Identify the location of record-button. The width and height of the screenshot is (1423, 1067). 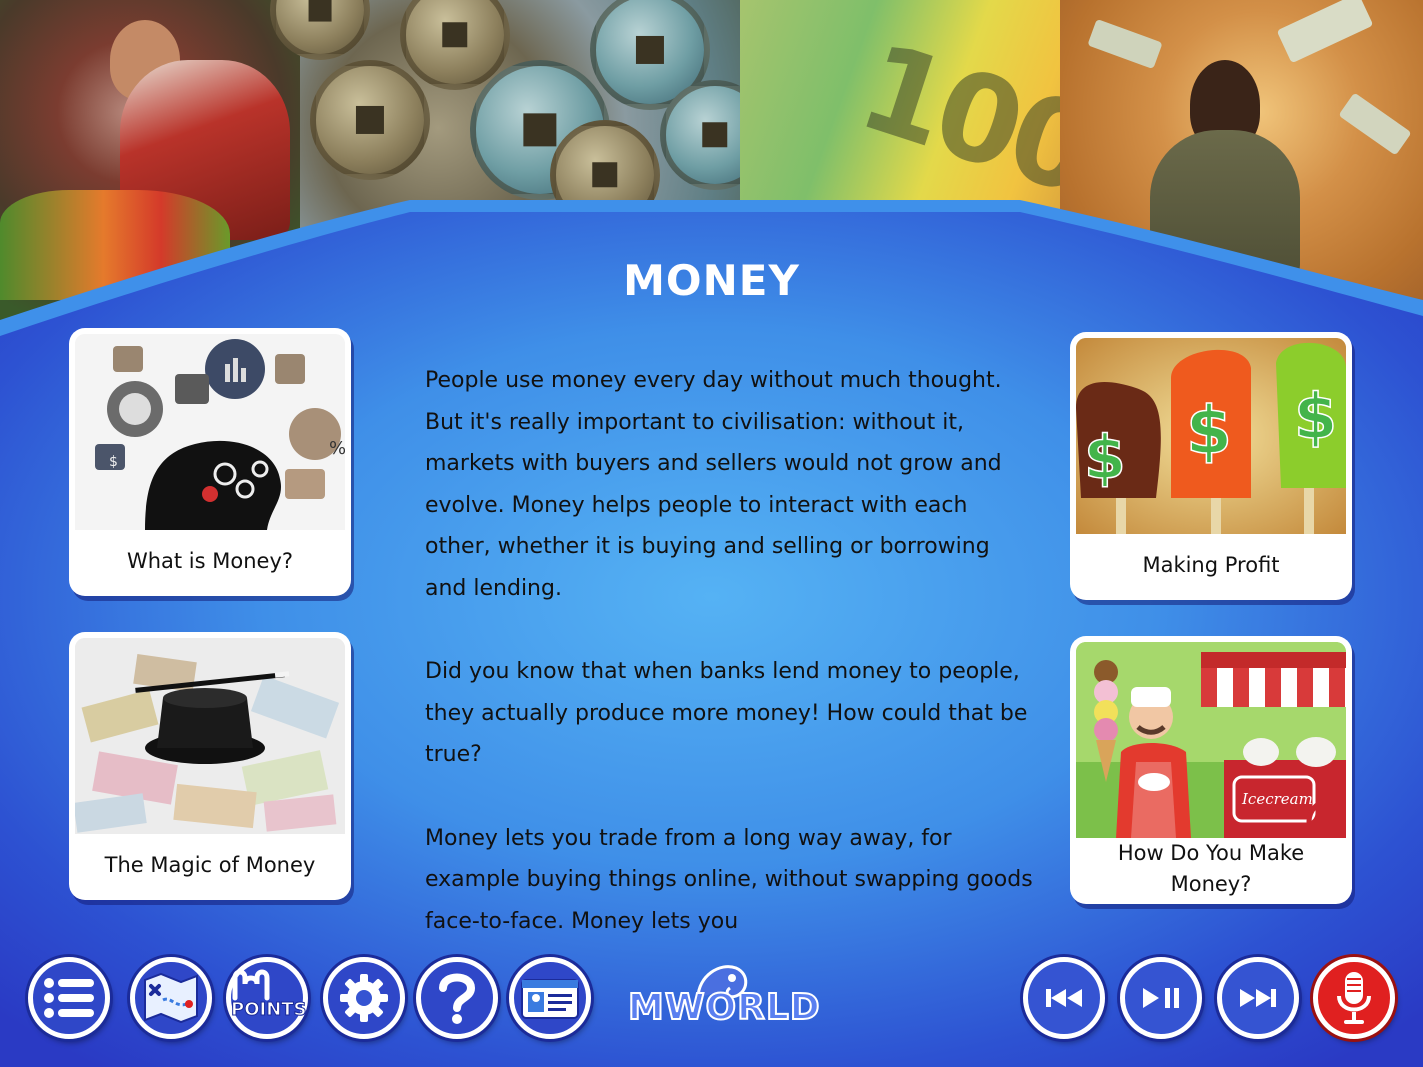
(1354, 998).